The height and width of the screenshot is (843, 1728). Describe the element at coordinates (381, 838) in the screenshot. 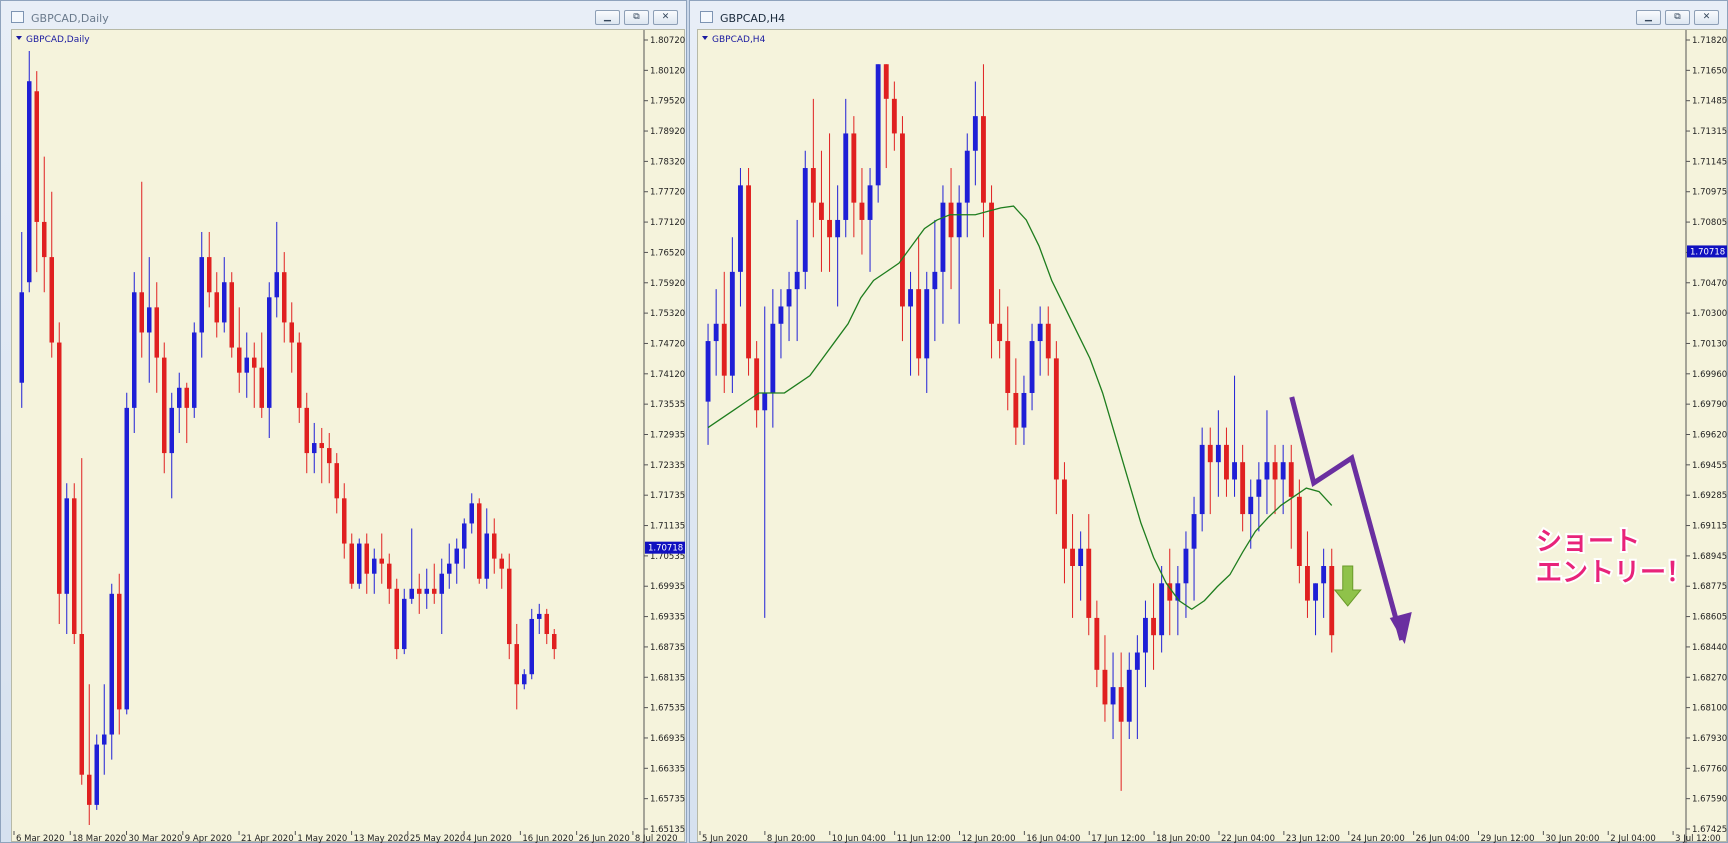

I see `x-tick-label: 13 May 2020` at that location.